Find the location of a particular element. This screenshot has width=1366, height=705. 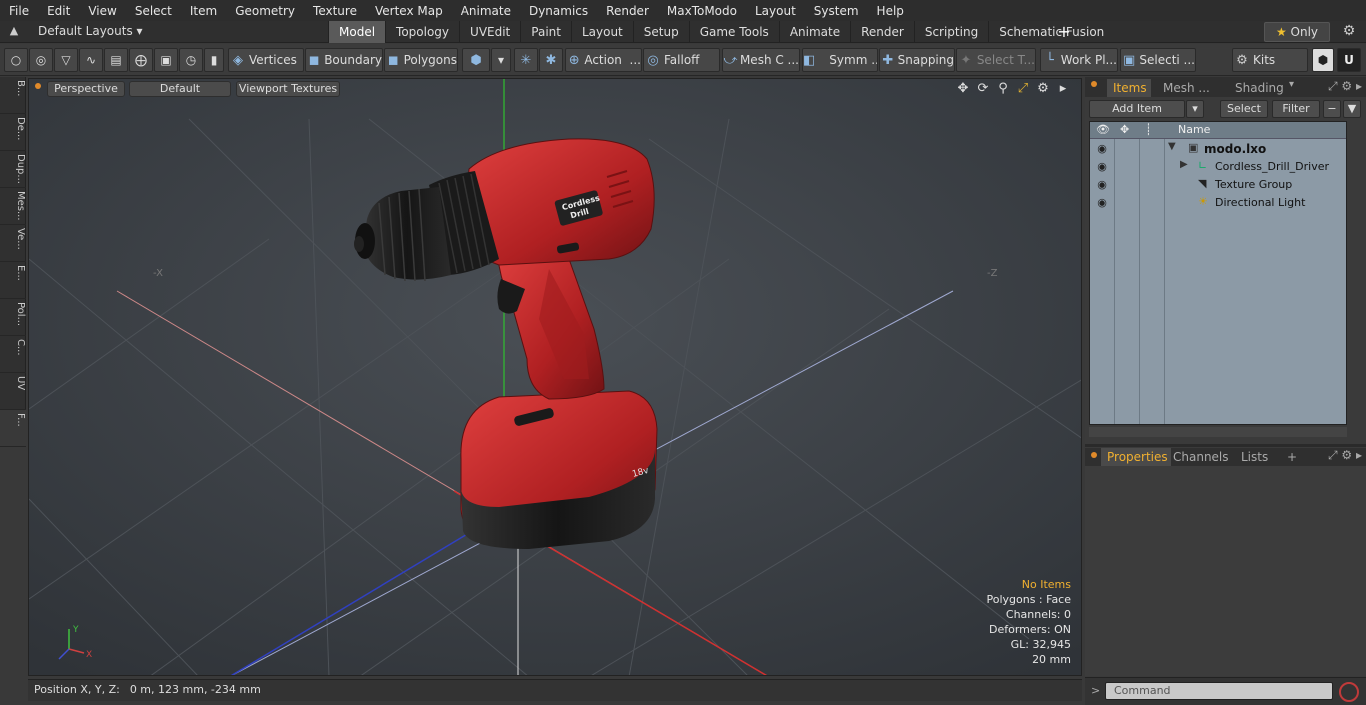

tab-scripting: Scripting is located at coordinates (950, 32).